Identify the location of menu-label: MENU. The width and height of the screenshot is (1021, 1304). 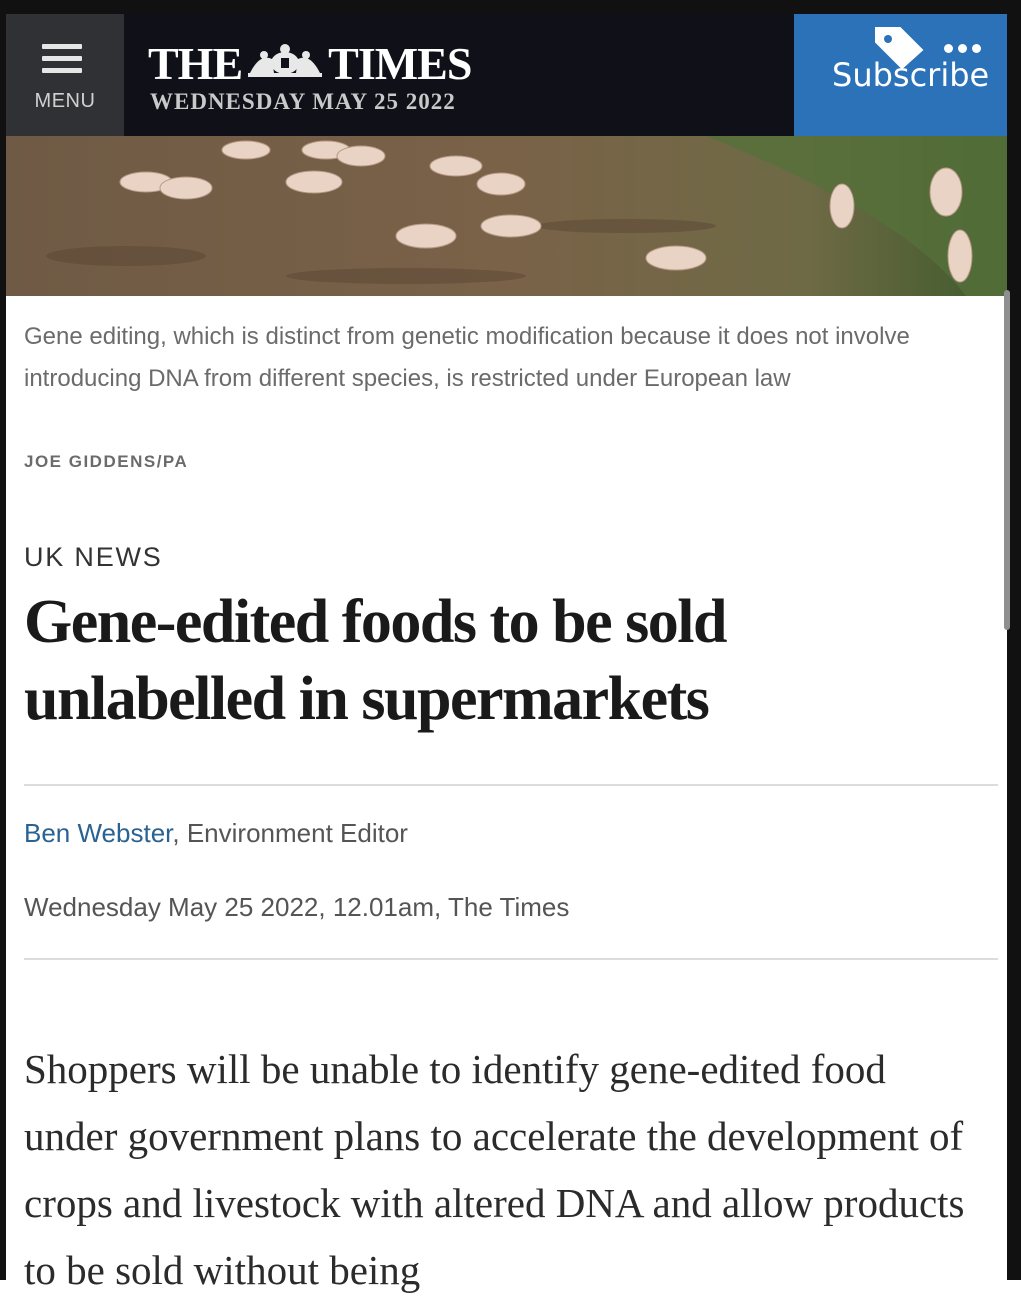
(65, 101).